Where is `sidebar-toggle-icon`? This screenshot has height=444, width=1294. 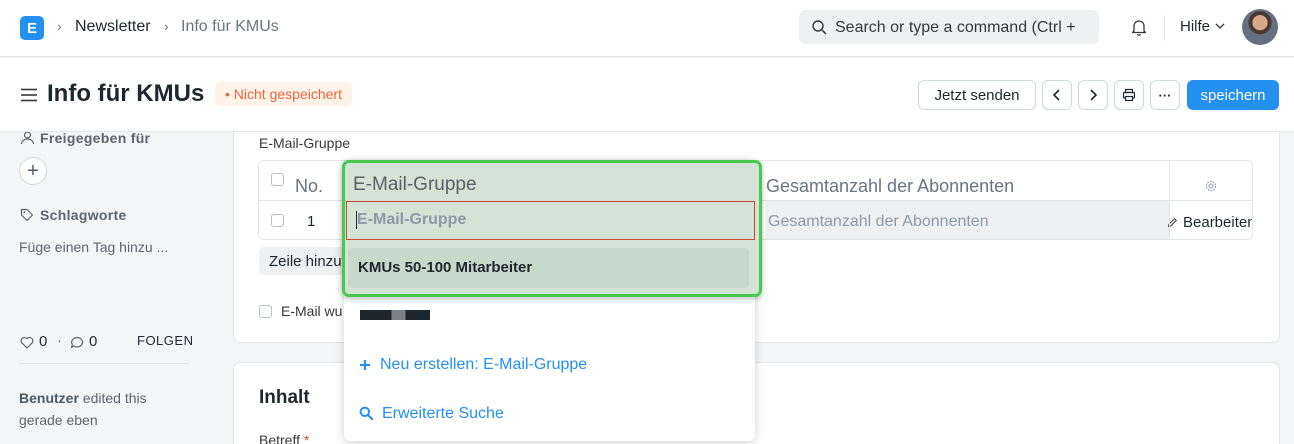 sidebar-toggle-icon is located at coordinates (29, 95).